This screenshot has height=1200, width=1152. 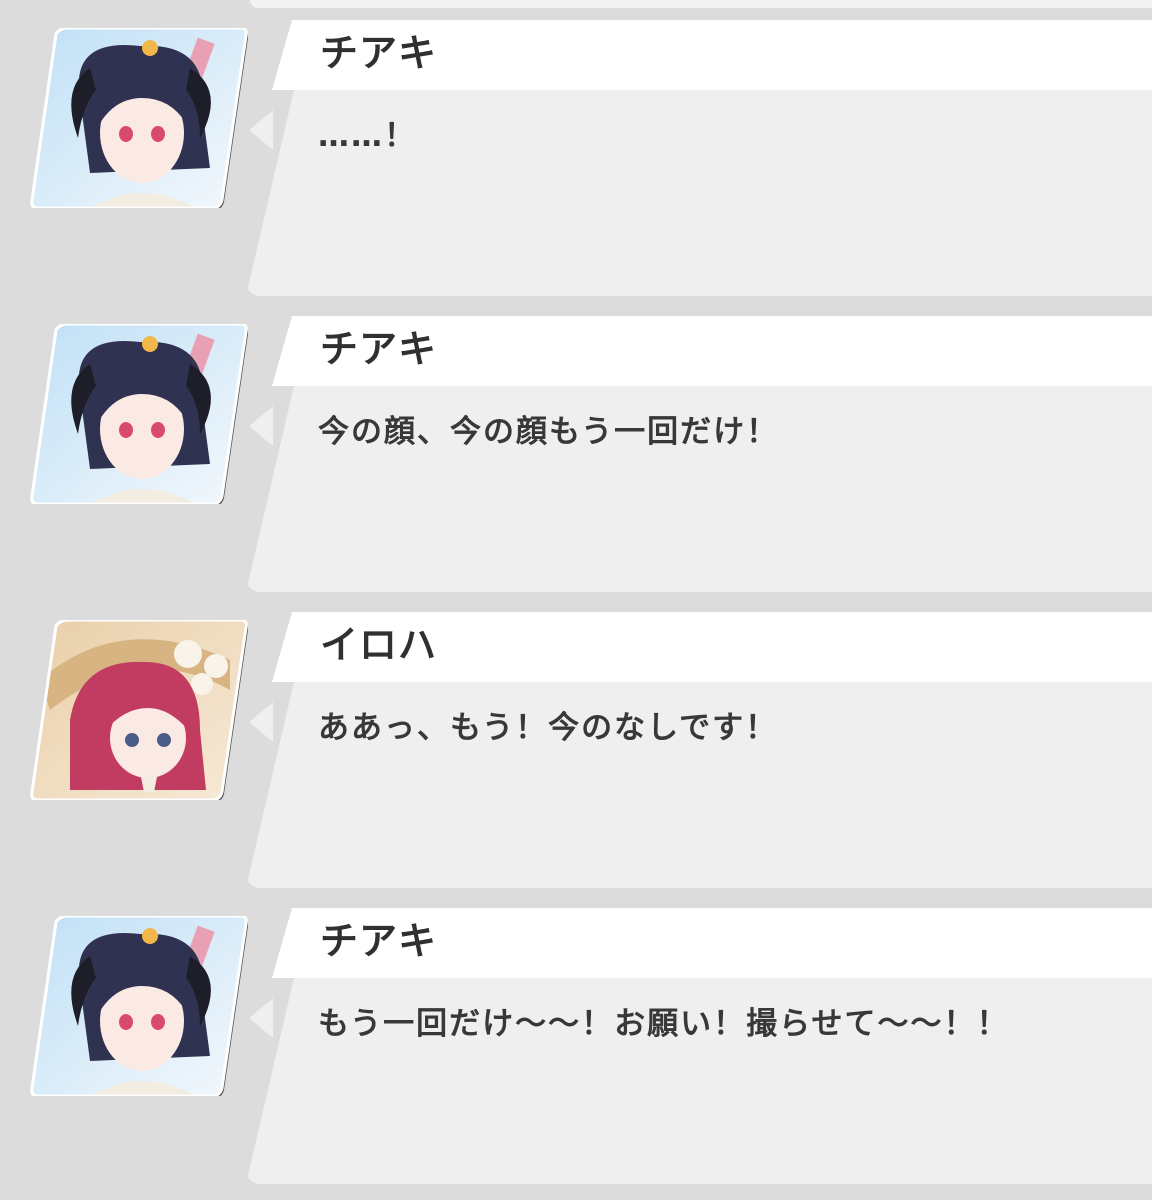 I want to click on speaker-name: イロハ, so click(x=379, y=645).